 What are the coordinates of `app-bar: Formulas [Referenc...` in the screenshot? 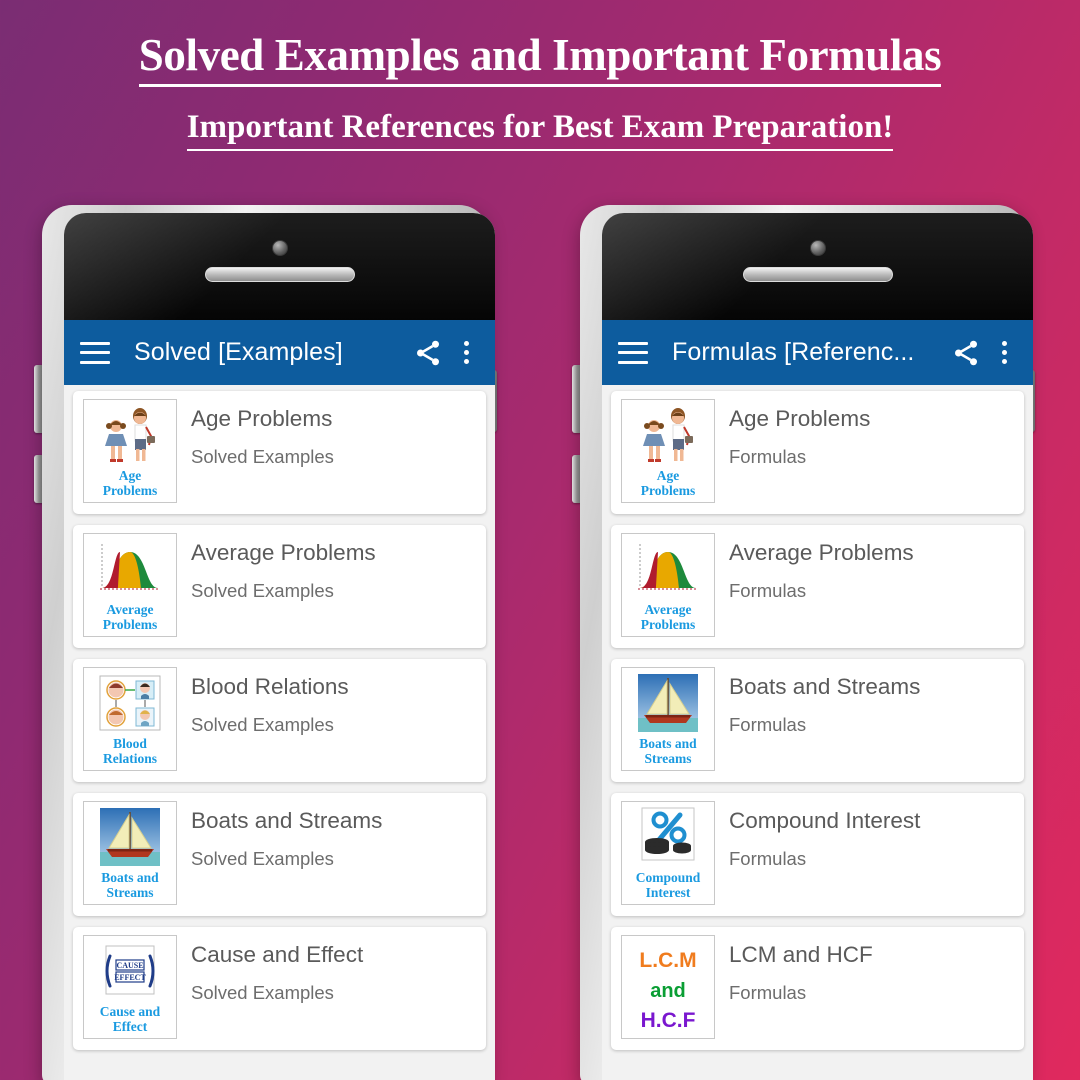 It's located at (817, 352).